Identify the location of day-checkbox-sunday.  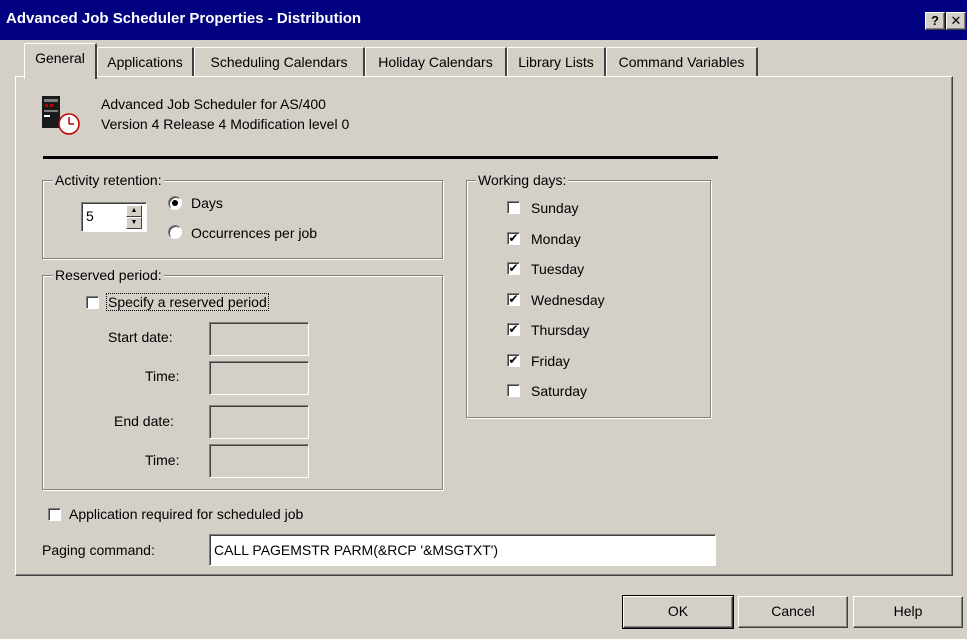
(513, 207).